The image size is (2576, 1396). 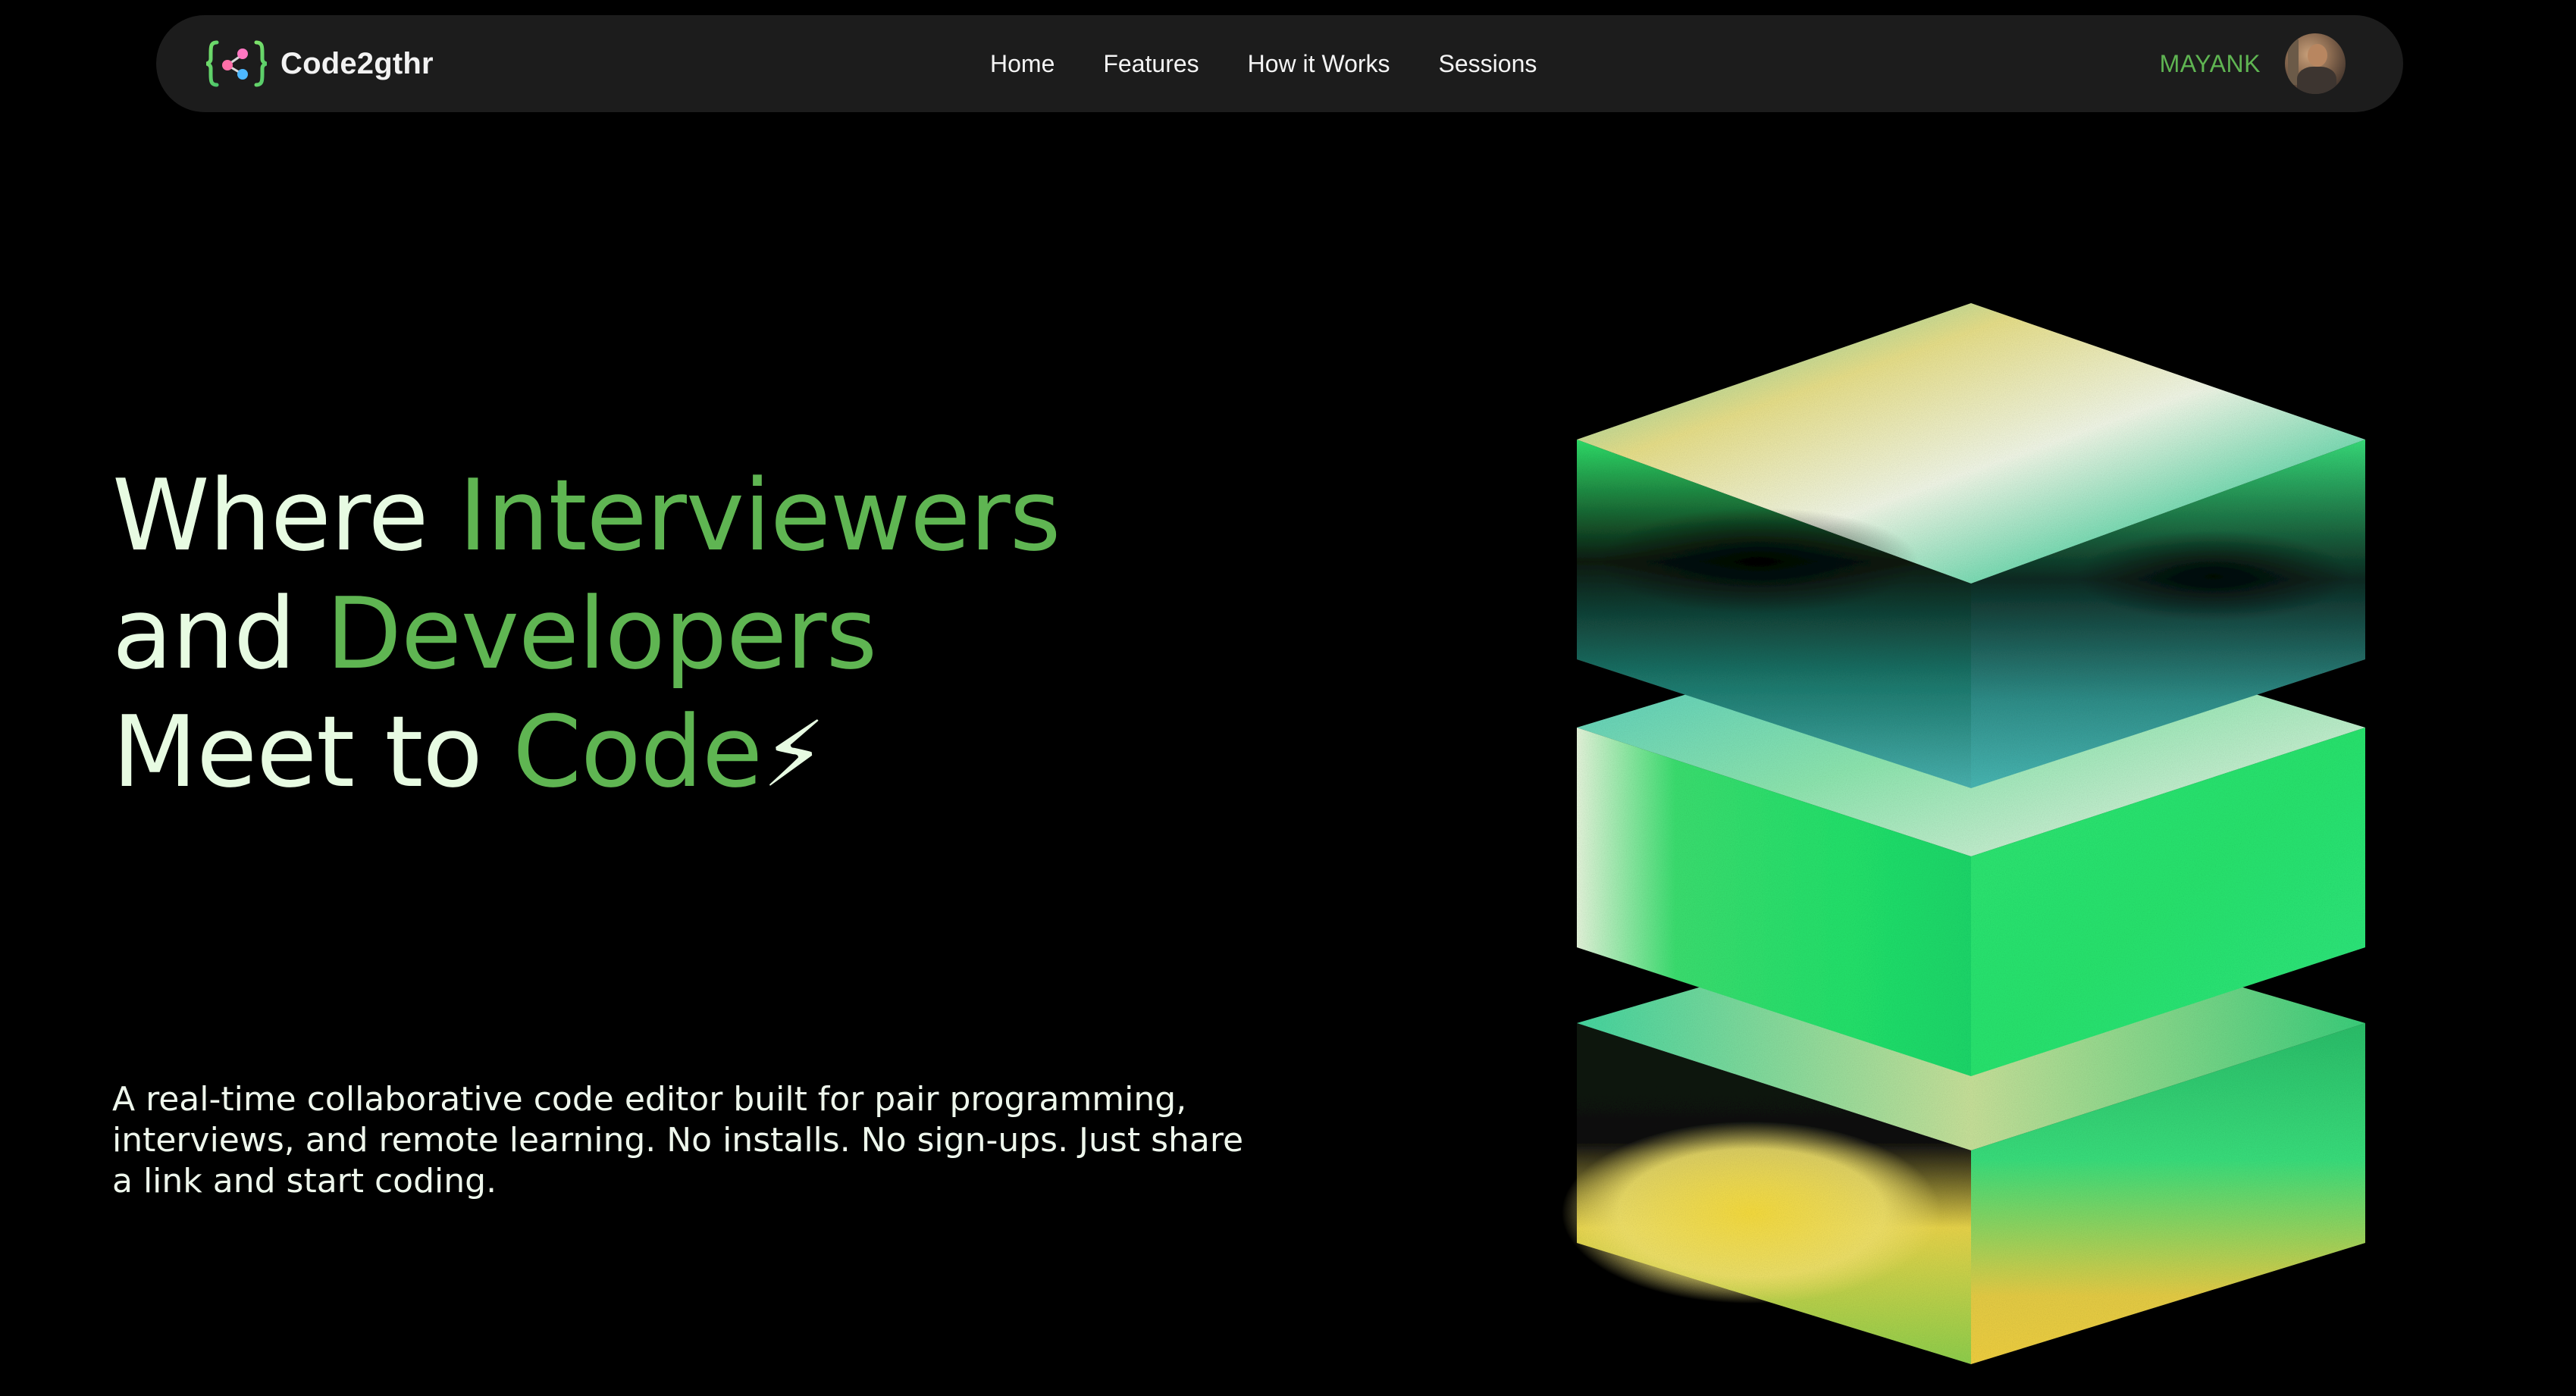 I want to click on brand: Code2gthr, so click(x=319, y=63).